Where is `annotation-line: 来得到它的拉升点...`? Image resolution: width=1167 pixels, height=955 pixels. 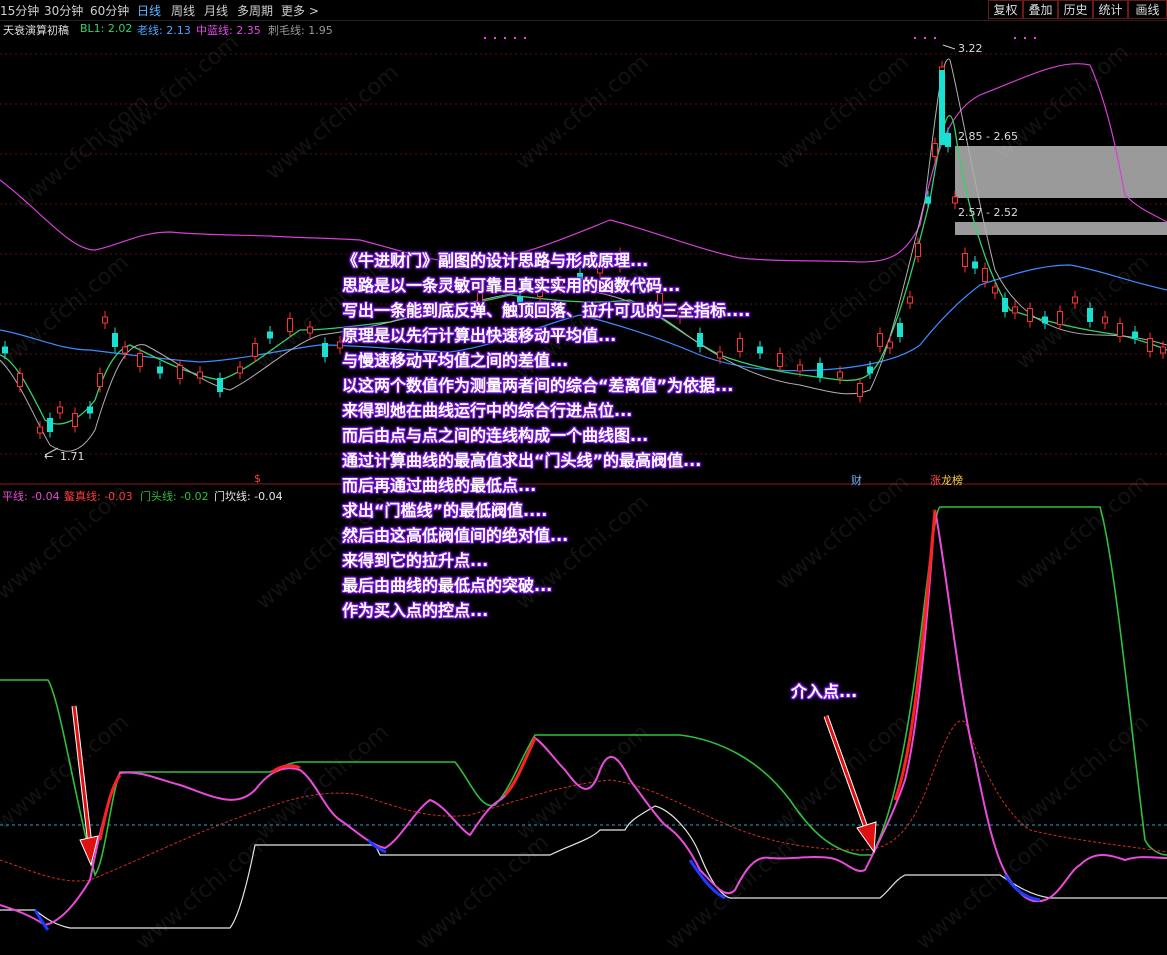 annotation-line: 来得到它的拉升点... is located at coordinates (415, 560).